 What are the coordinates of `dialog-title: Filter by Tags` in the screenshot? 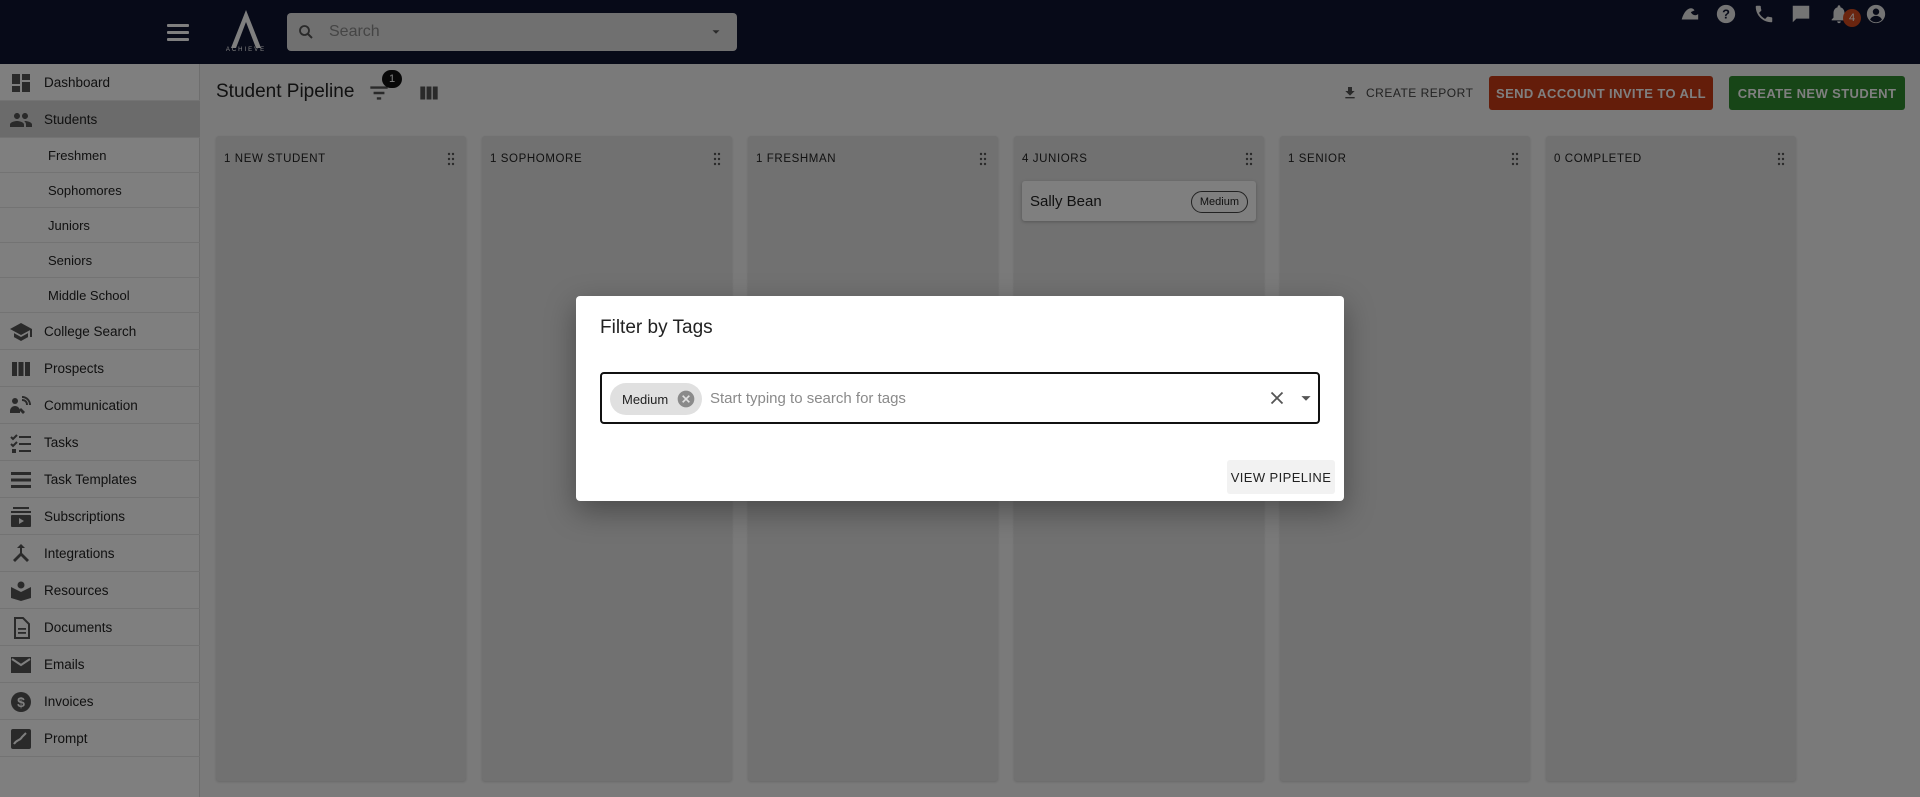 It's located at (656, 327).